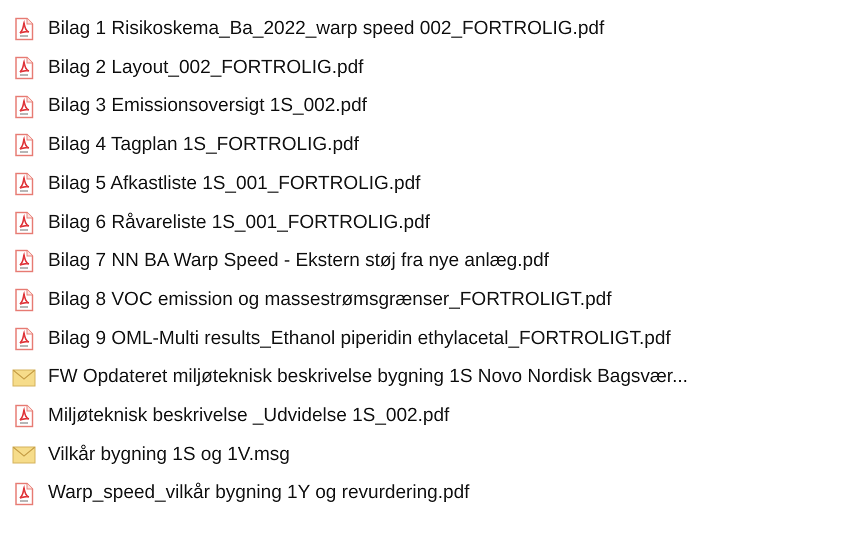 This screenshot has width=844, height=546. What do you see at coordinates (249, 416) in the screenshot?
I see `file-name: Miljøteknisk beskrivelse _Udvidelse 1S_002.pdf` at bounding box center [249, 416].